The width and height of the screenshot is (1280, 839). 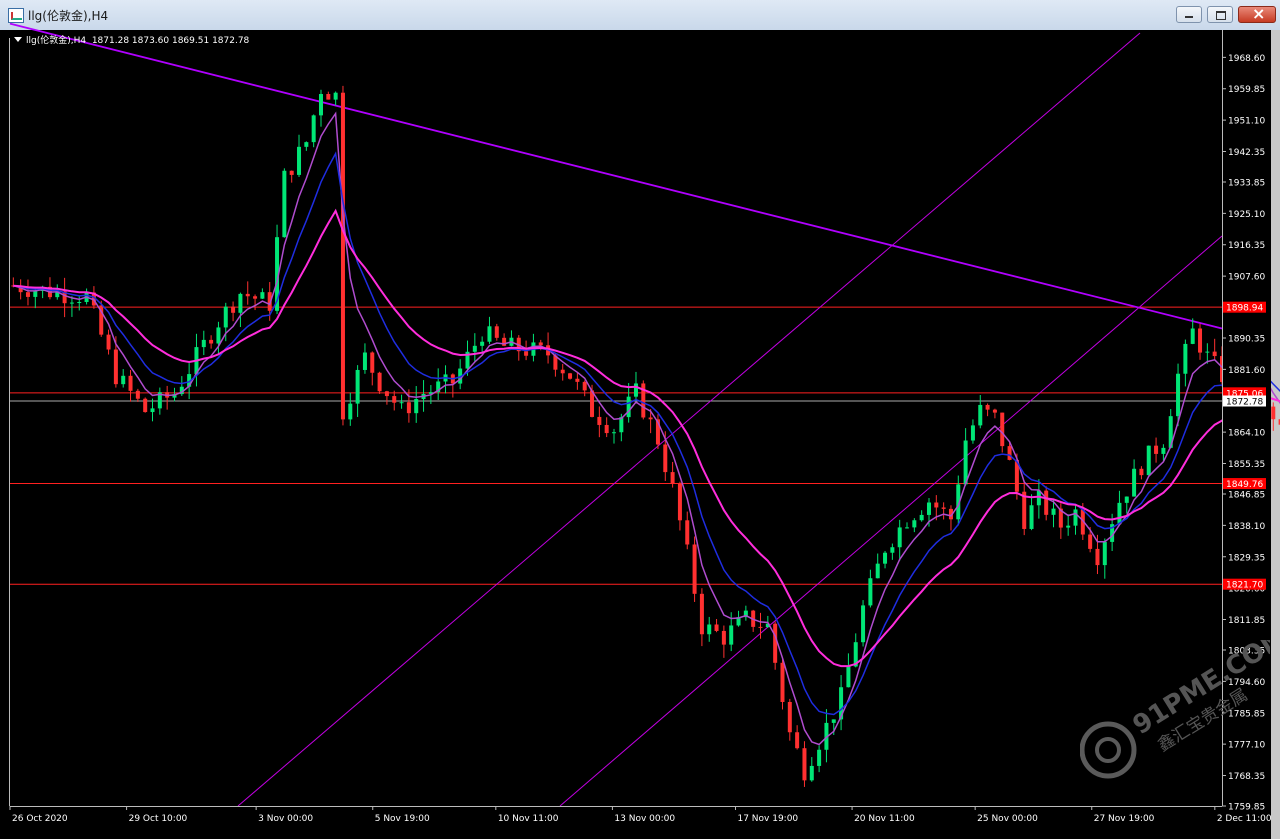 I want to click on price-tick-label: 1855.35, so click(x=1246, y=465).